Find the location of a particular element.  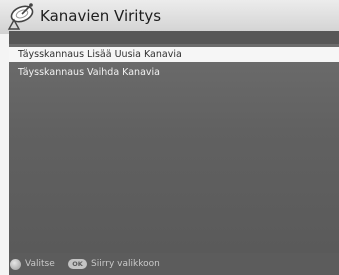

title-bar: Kanavien Viritys is located at coordinates (169, 17).